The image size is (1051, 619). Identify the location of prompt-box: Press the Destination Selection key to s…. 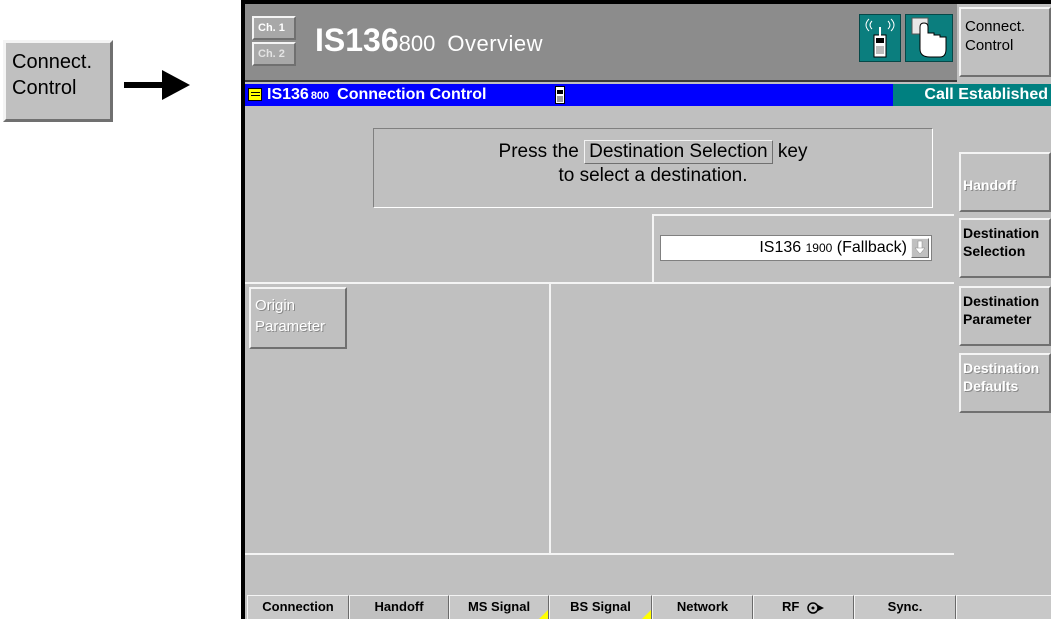
(653, 168).